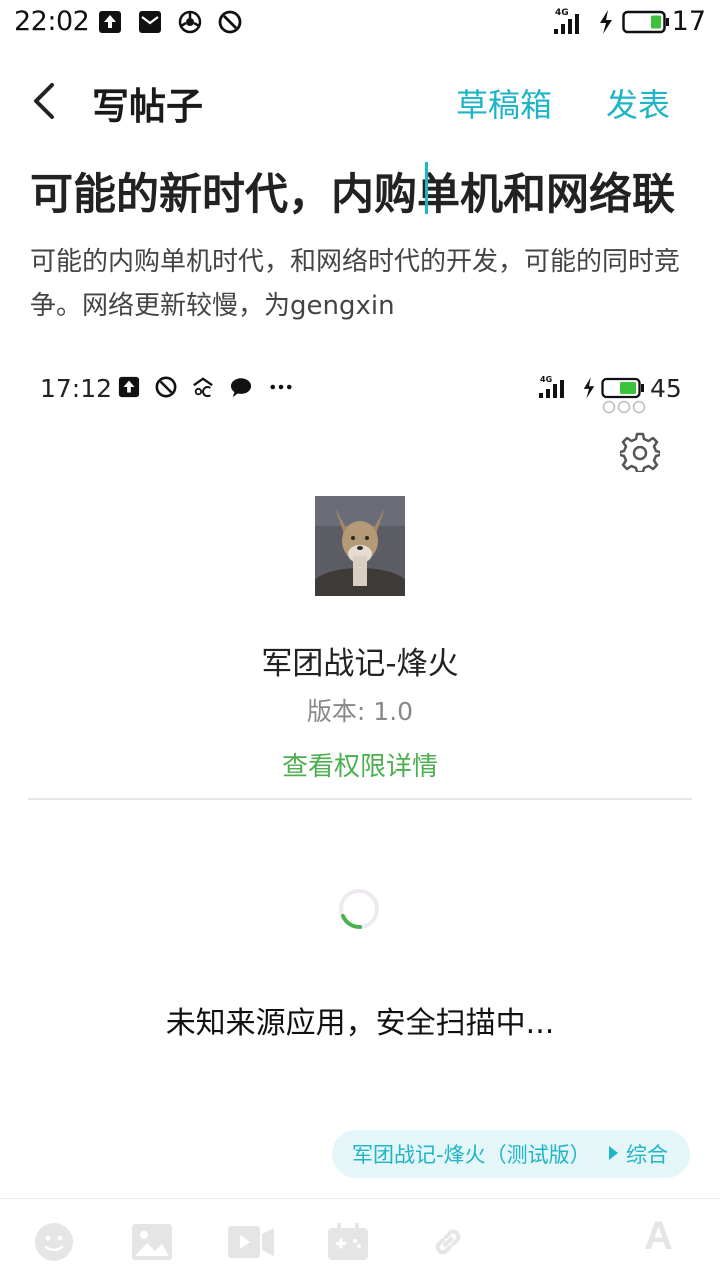 This screenshot has width=720, height=1280. What do you see at coordinates (190, 22) in the screenshot?
I see `sync-icon` at bounding box center [190, 22].